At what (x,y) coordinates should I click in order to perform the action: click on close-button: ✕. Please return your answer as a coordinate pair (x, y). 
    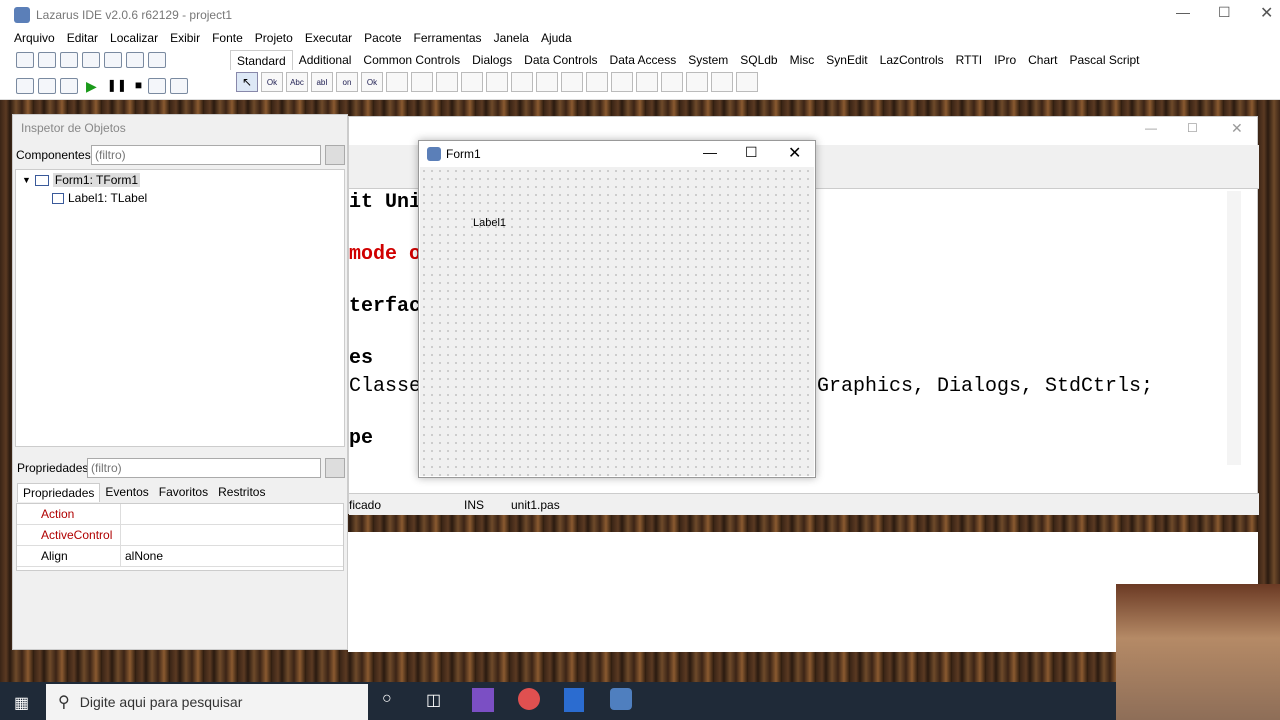
    Looking at the image, I should click on (1266, 13).